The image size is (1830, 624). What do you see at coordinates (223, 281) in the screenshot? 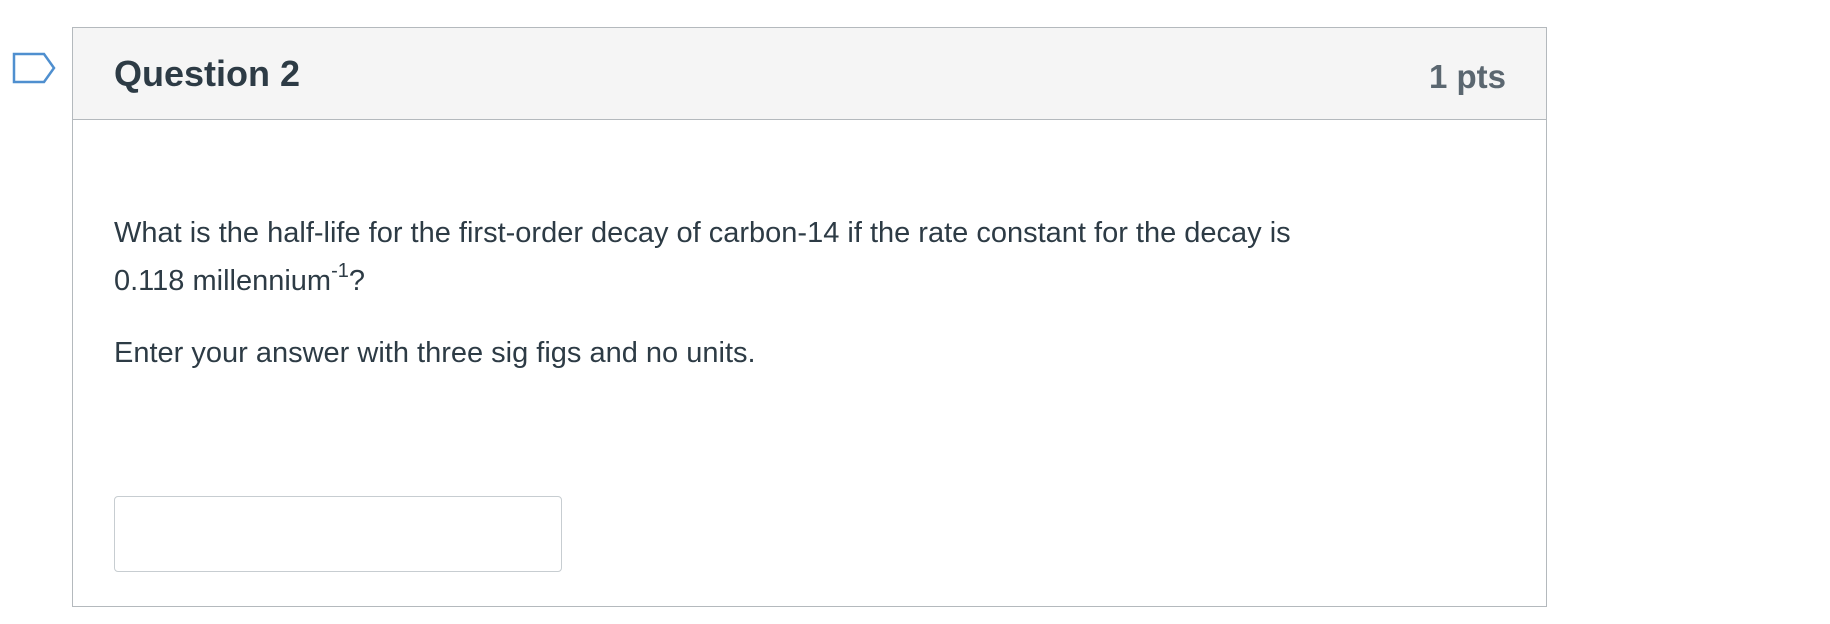
I see `rate-constant-value: 0.118 millennium` at bounding box center [223, 281].